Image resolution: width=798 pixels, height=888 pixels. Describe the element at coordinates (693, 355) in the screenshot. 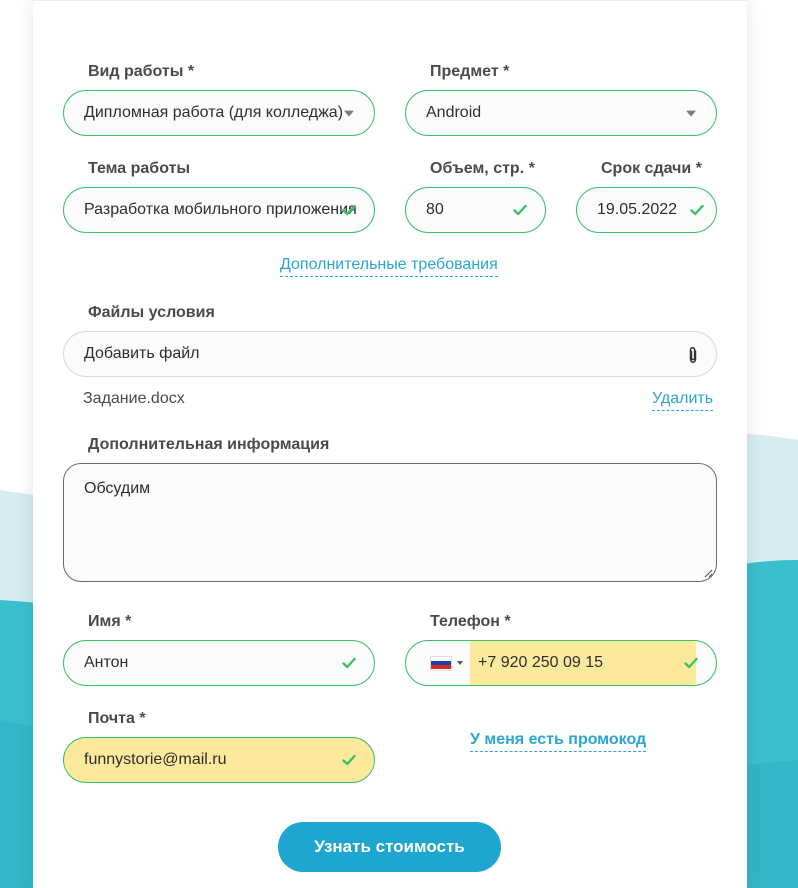

I see `paperclip-icon` at that location.